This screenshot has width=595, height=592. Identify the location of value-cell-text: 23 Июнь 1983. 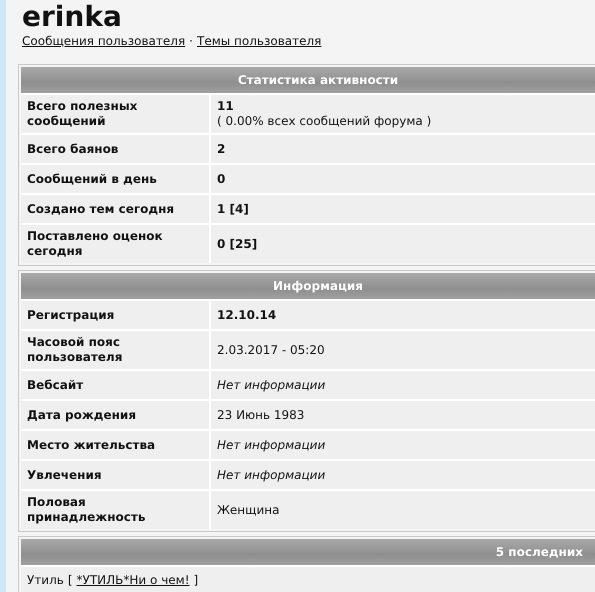
(261, 415).